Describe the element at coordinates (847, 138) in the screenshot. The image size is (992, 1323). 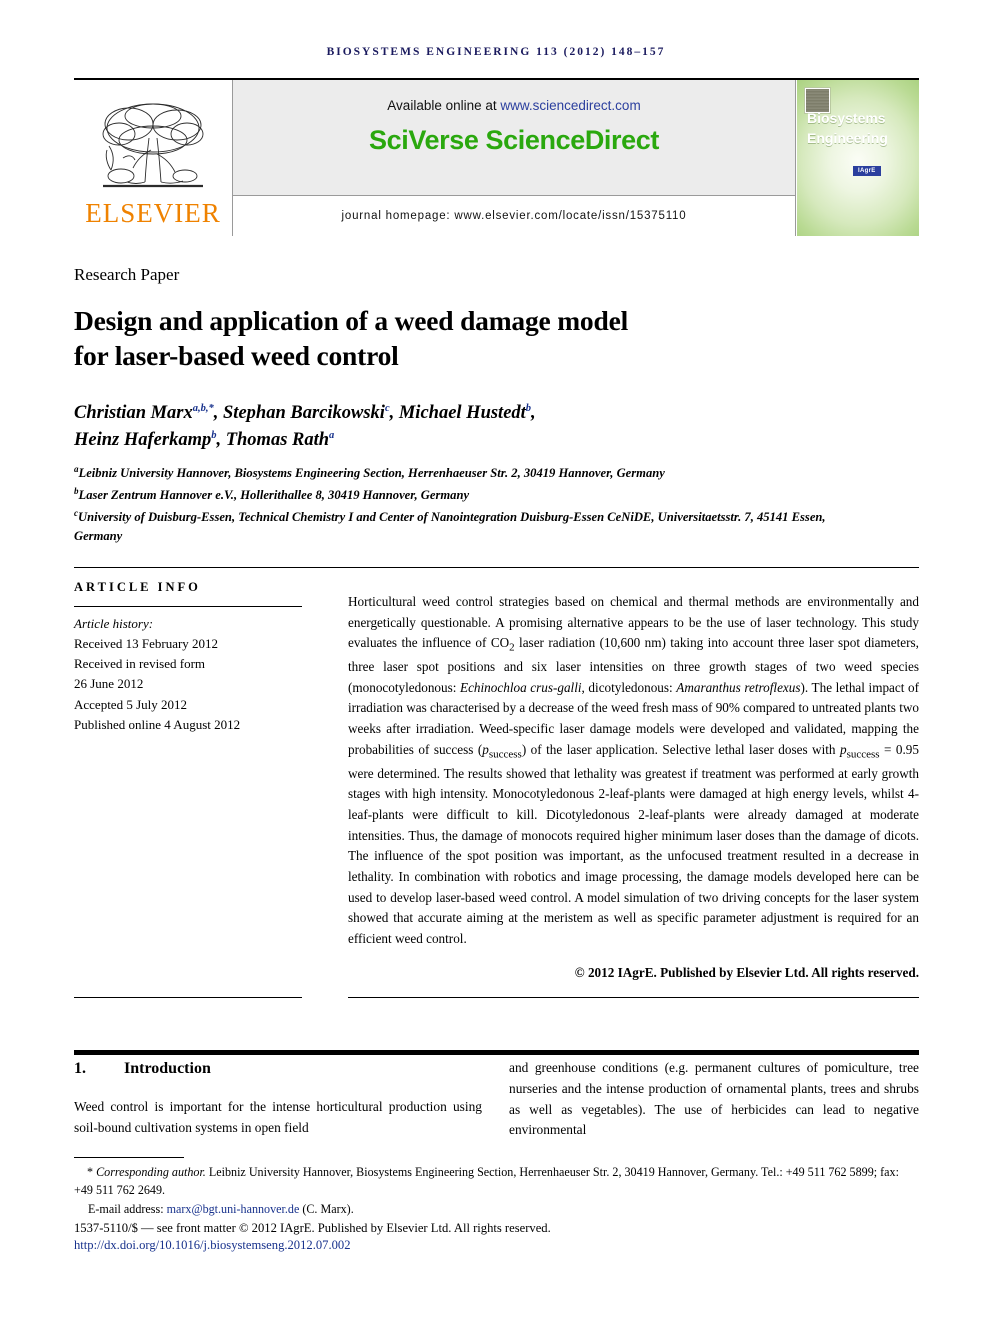
I see `cover-title-line-2: Engineering` at that location.